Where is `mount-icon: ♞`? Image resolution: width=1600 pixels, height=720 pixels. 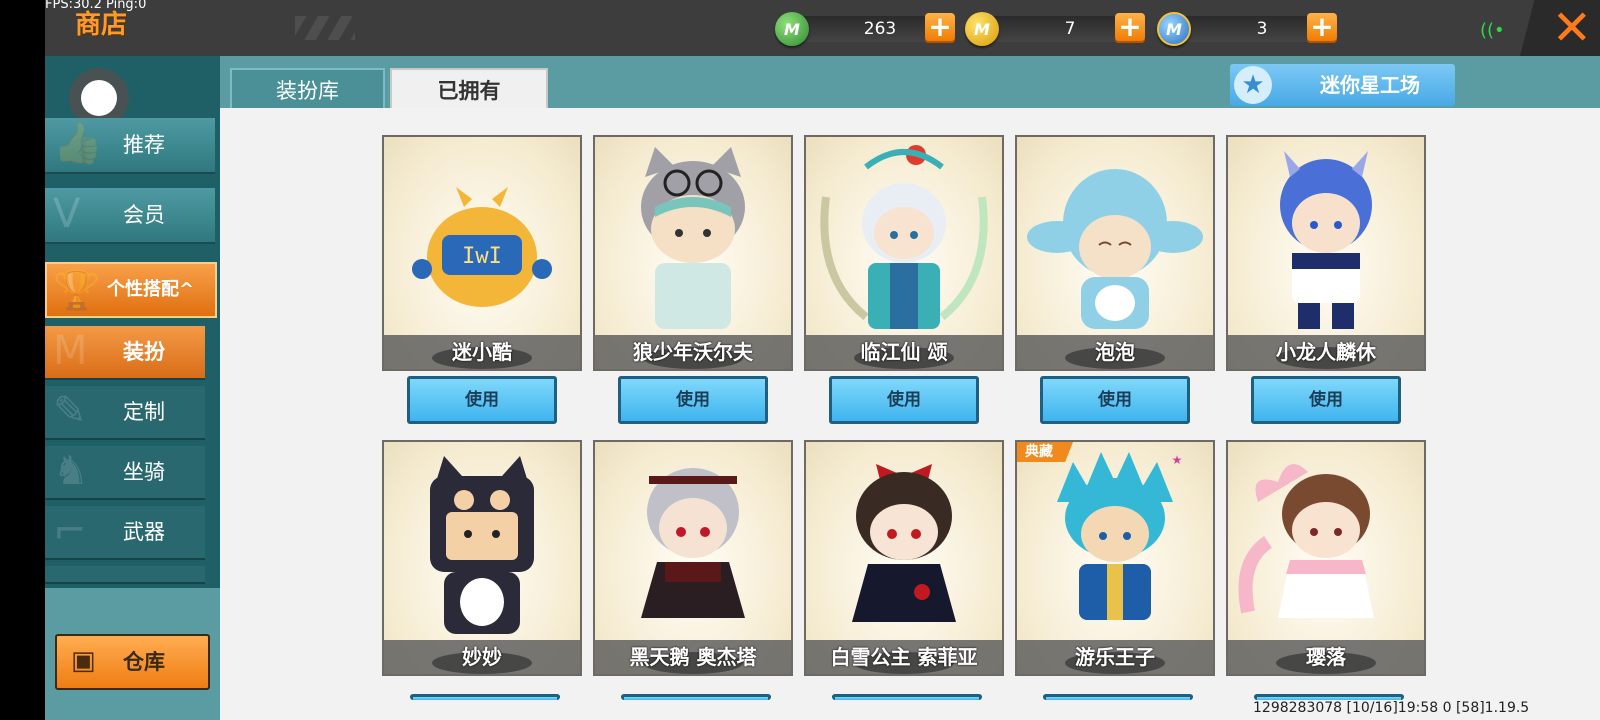 mount-icon: ♞ is located at coordinates (71, 471).